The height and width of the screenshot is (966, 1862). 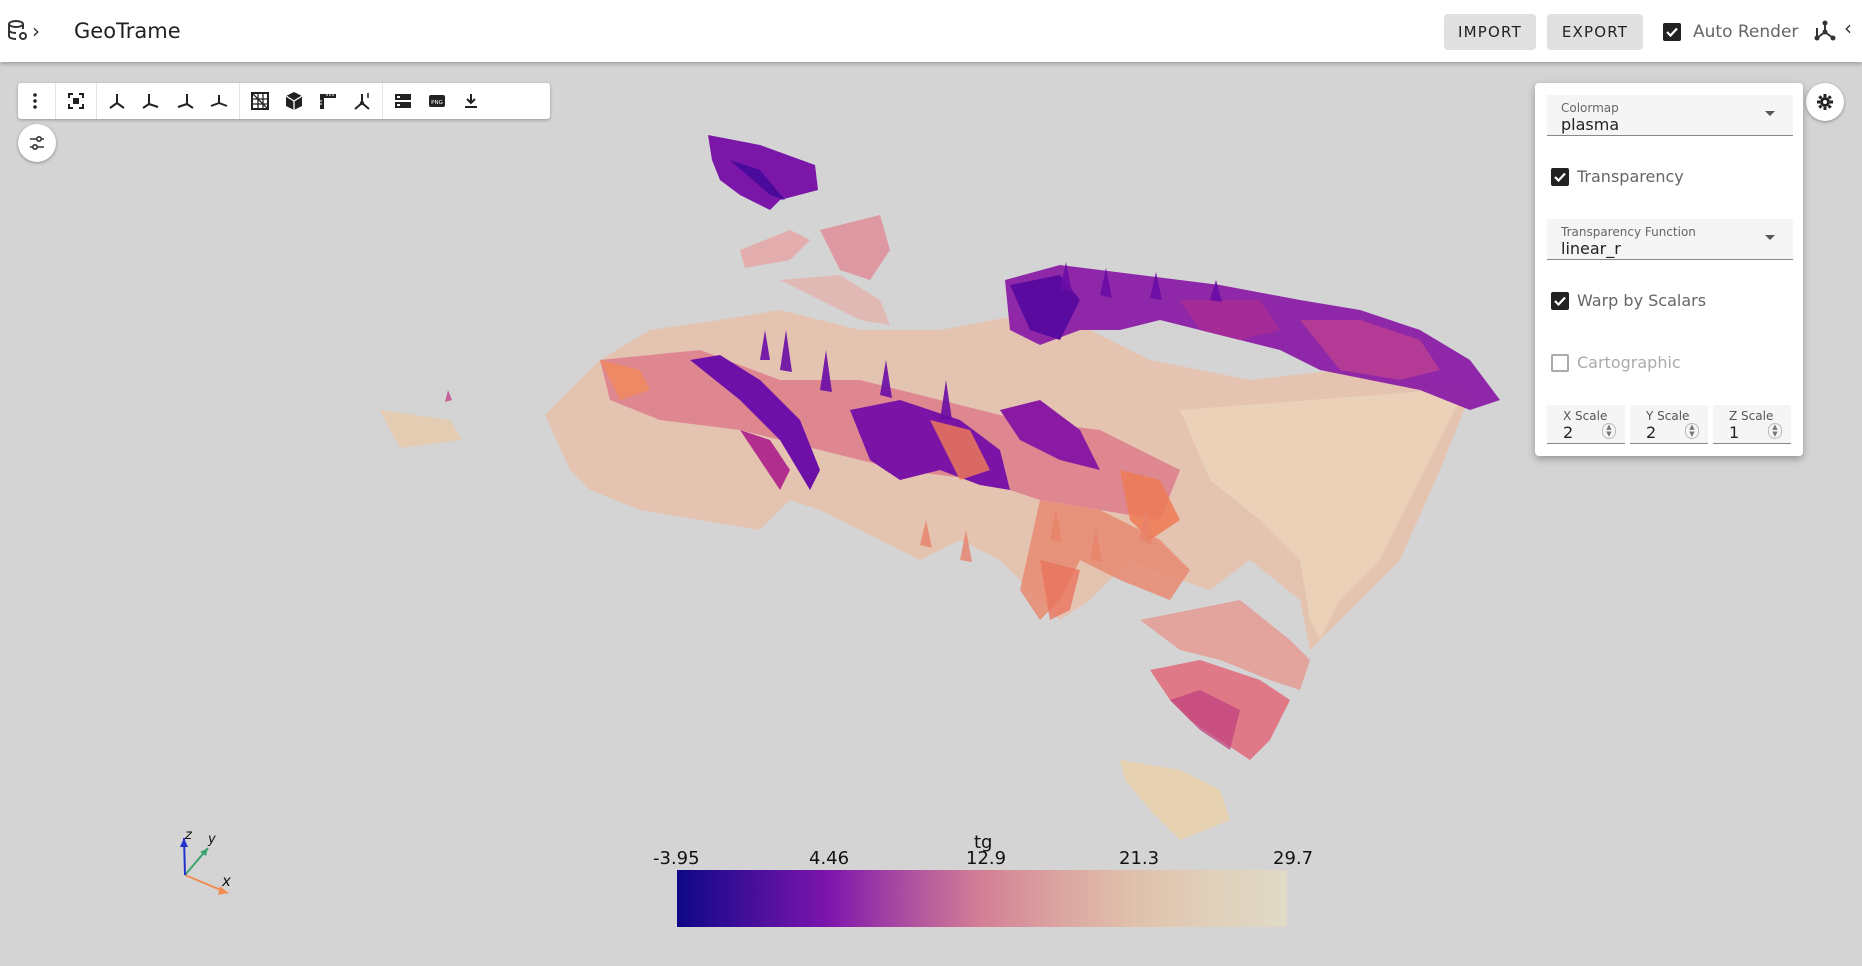 What do you see at coordinates (1568, 432) in the screenshot?
I see `x-scale-value: 2` at bounding box center [1568, 432].